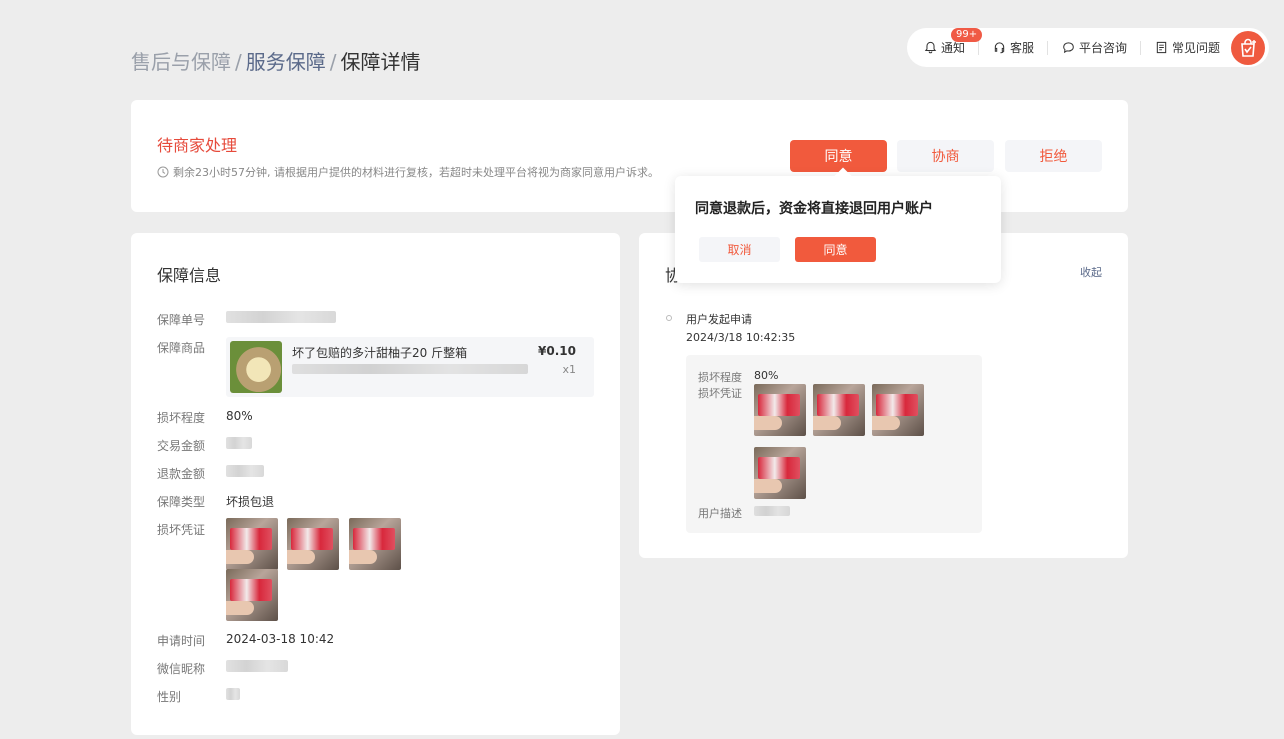  Describe the element at coordinates (719, 319) in the screenshot. I see `timeline-event-title: 用户发起申请` at that location.